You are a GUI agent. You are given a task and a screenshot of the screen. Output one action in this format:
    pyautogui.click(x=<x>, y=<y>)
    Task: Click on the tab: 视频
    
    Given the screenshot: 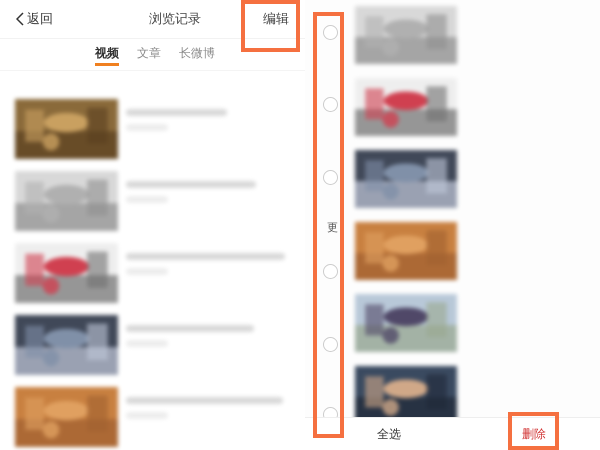 What is the action you would take?
    pyautogui.click(x=107, y=55)
    